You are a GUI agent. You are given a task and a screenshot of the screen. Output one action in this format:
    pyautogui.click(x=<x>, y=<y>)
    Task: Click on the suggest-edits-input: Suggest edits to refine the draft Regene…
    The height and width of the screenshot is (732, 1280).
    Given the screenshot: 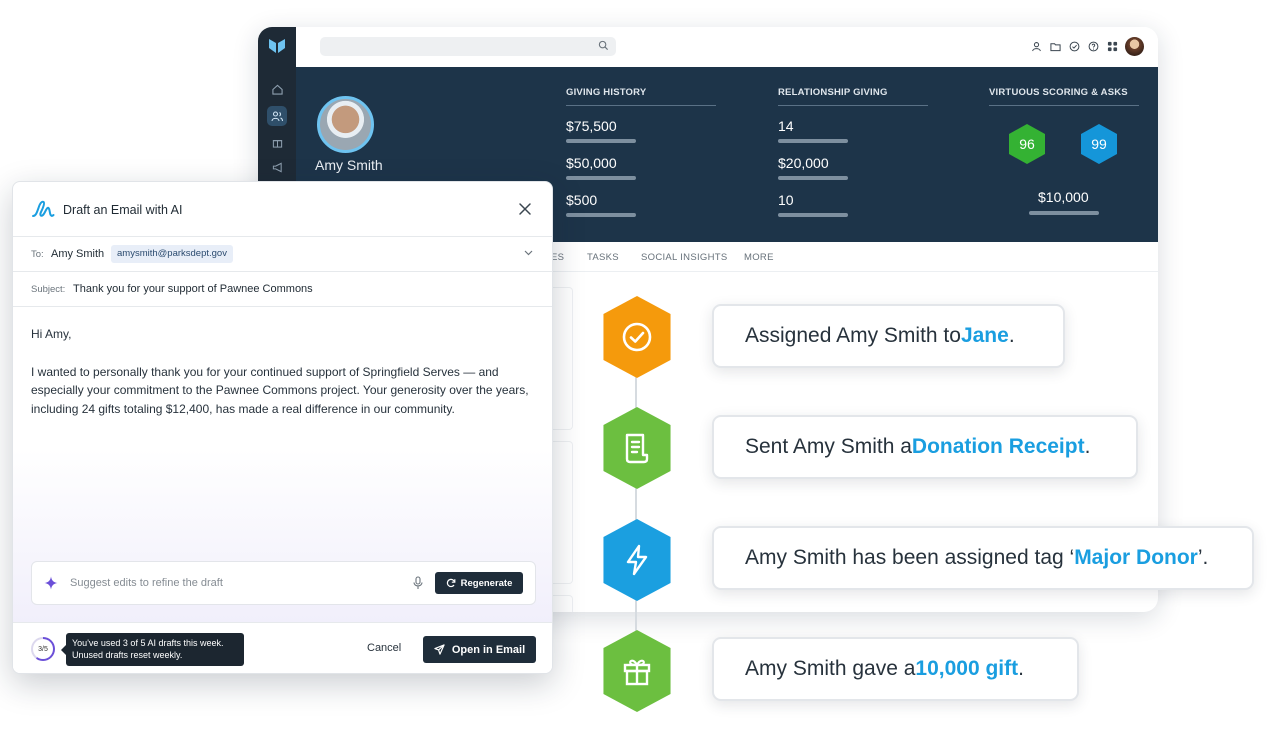 What is the action you would take?
    pyautogui.click(x=283, y=583)
    